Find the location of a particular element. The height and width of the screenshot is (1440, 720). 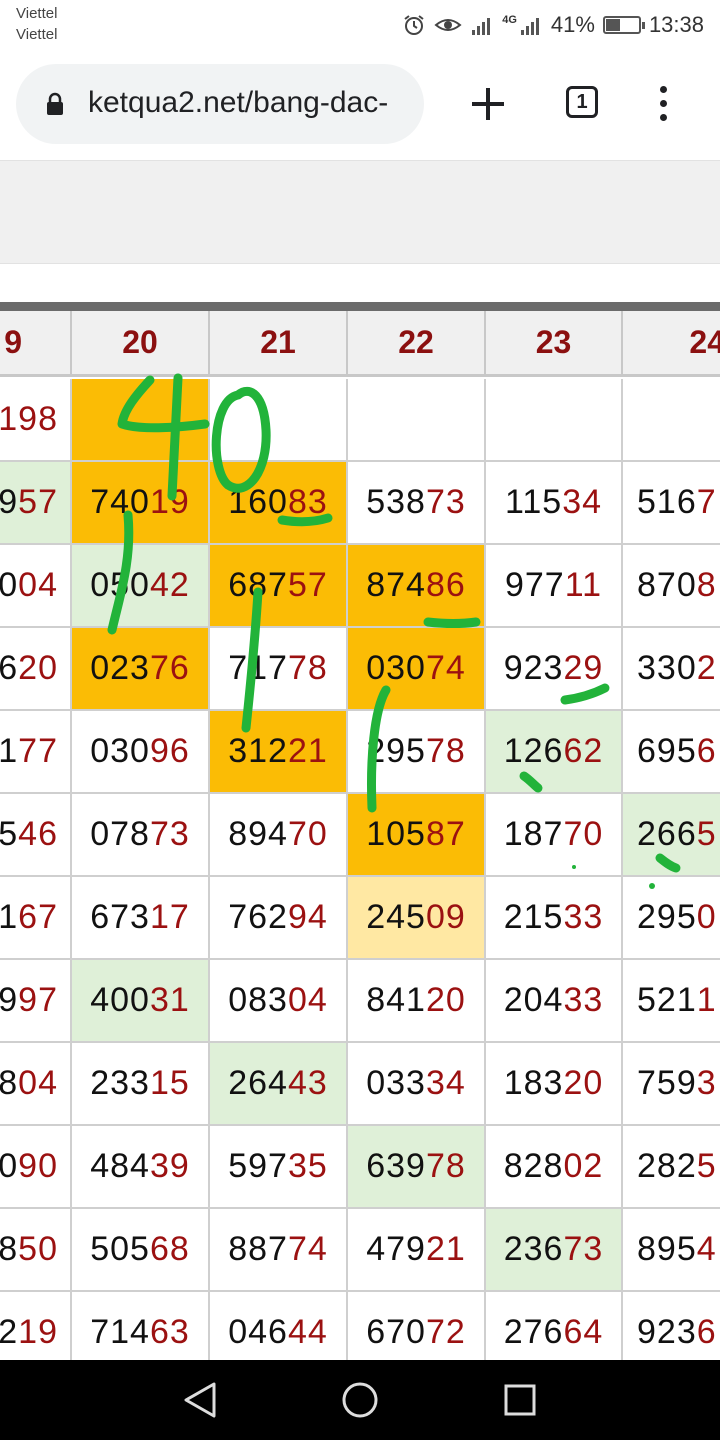

table-cell: 895 4 is located at coordinates (671, 1250).